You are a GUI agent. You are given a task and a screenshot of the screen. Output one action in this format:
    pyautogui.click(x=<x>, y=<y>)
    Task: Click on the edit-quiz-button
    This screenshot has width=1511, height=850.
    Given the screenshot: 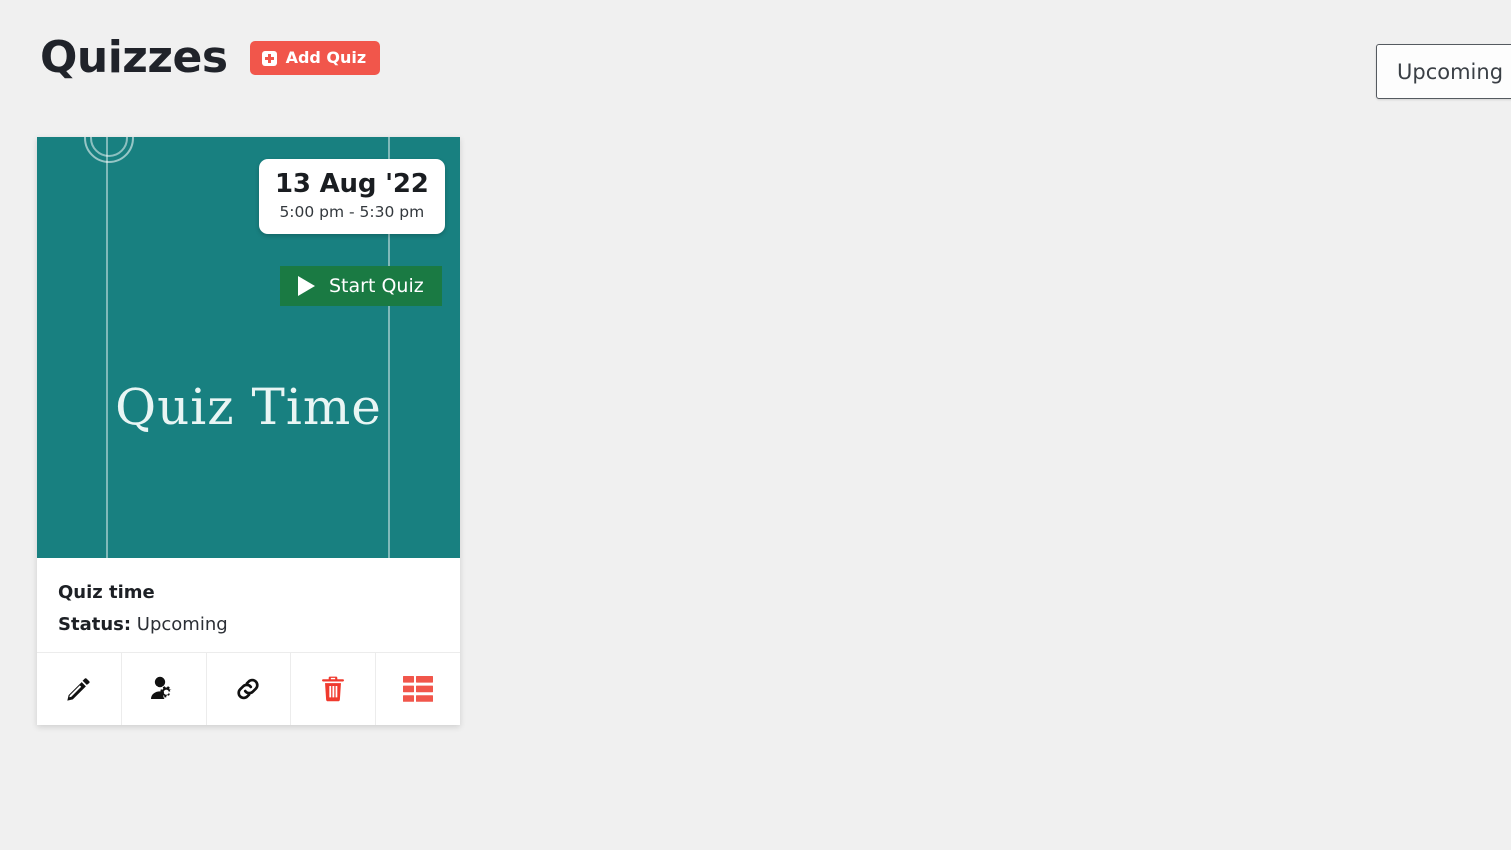 What is the action you would take?
    pyautogui.click(x=79, y=689)
    